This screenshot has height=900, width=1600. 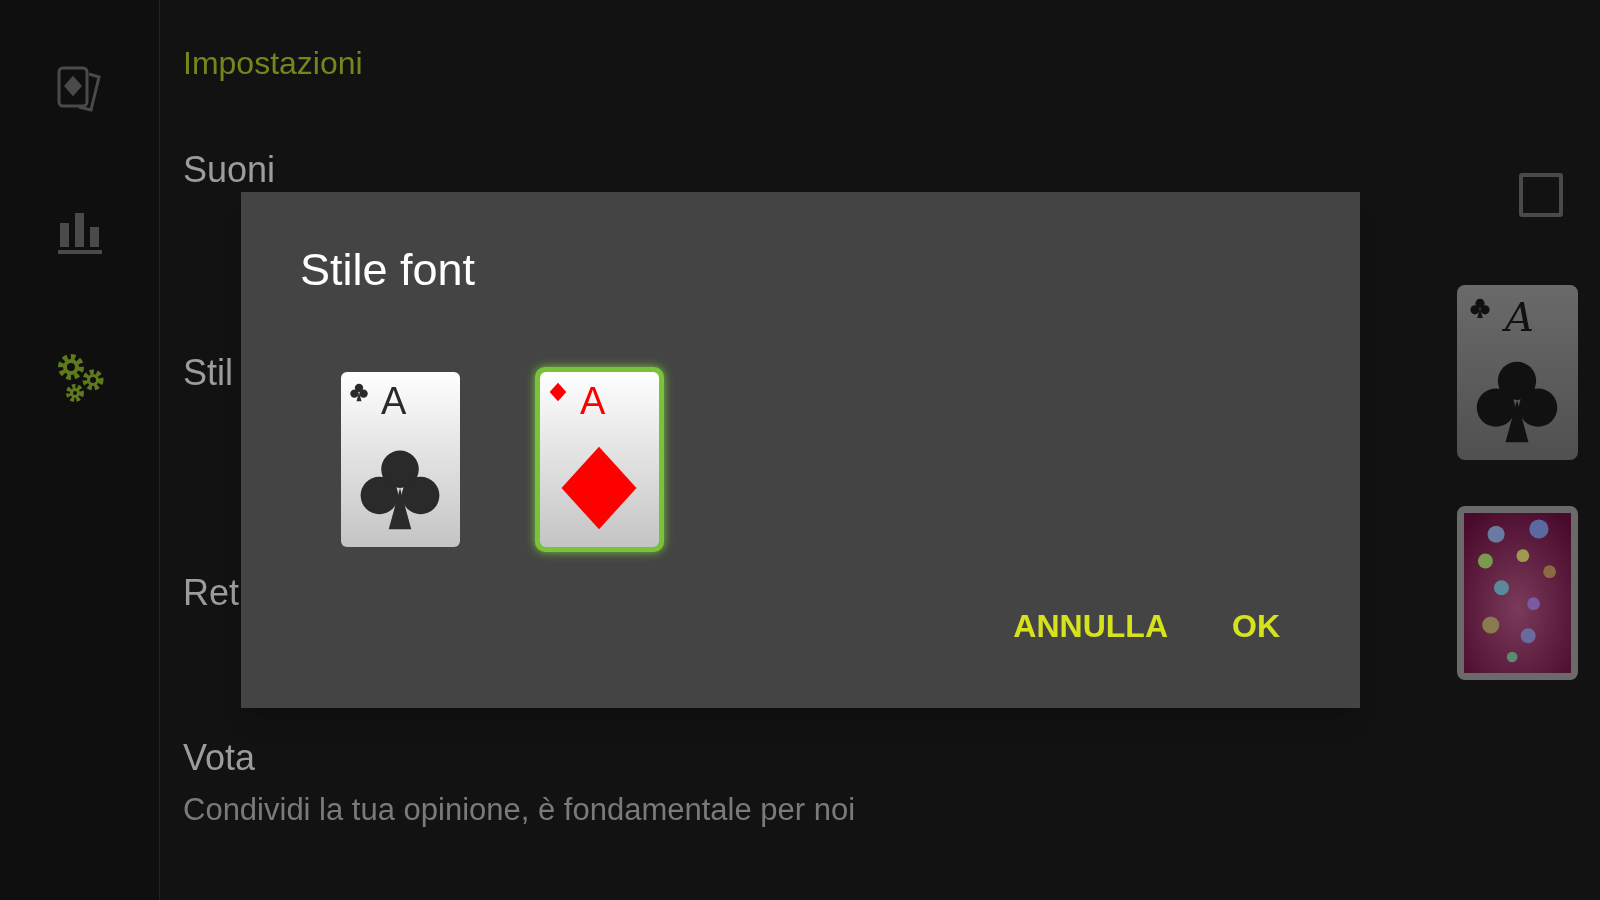 What do you see at coordinates (1541, 195) in the screenshot?
I see `checkbox` at bounding box center [1541, 195].